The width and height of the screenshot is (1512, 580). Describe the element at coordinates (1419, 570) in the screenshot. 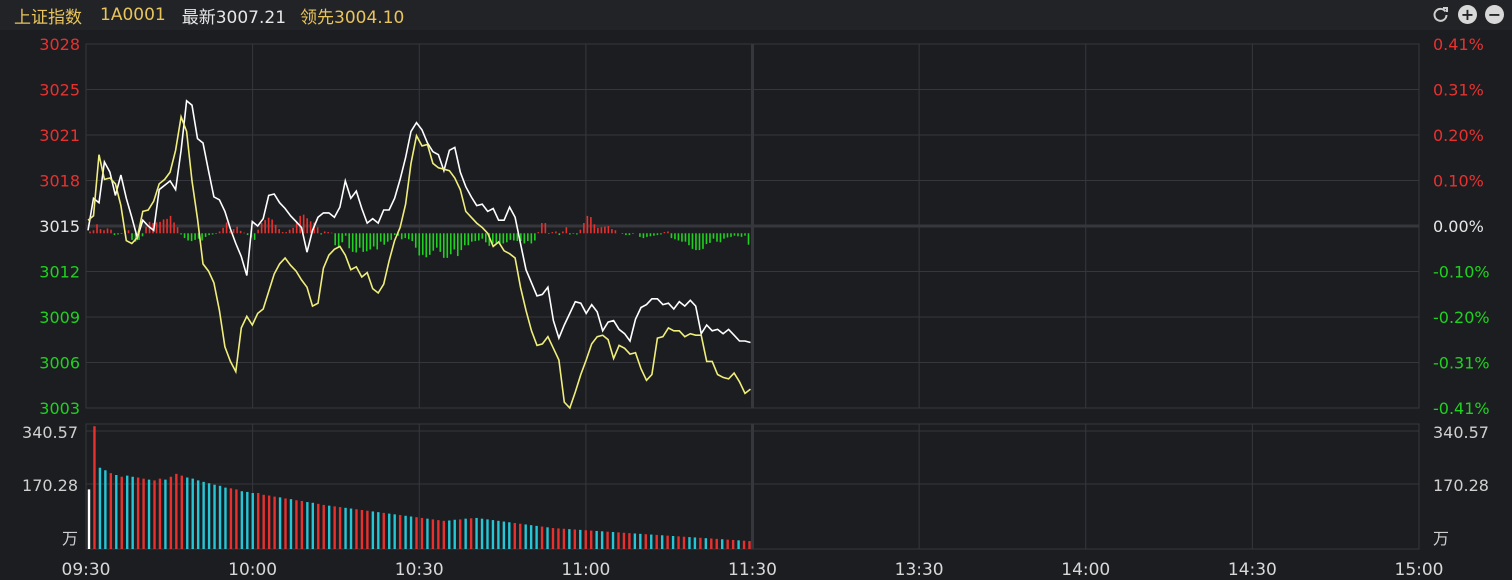

I see `time-tick-label: 15:00` at that location.